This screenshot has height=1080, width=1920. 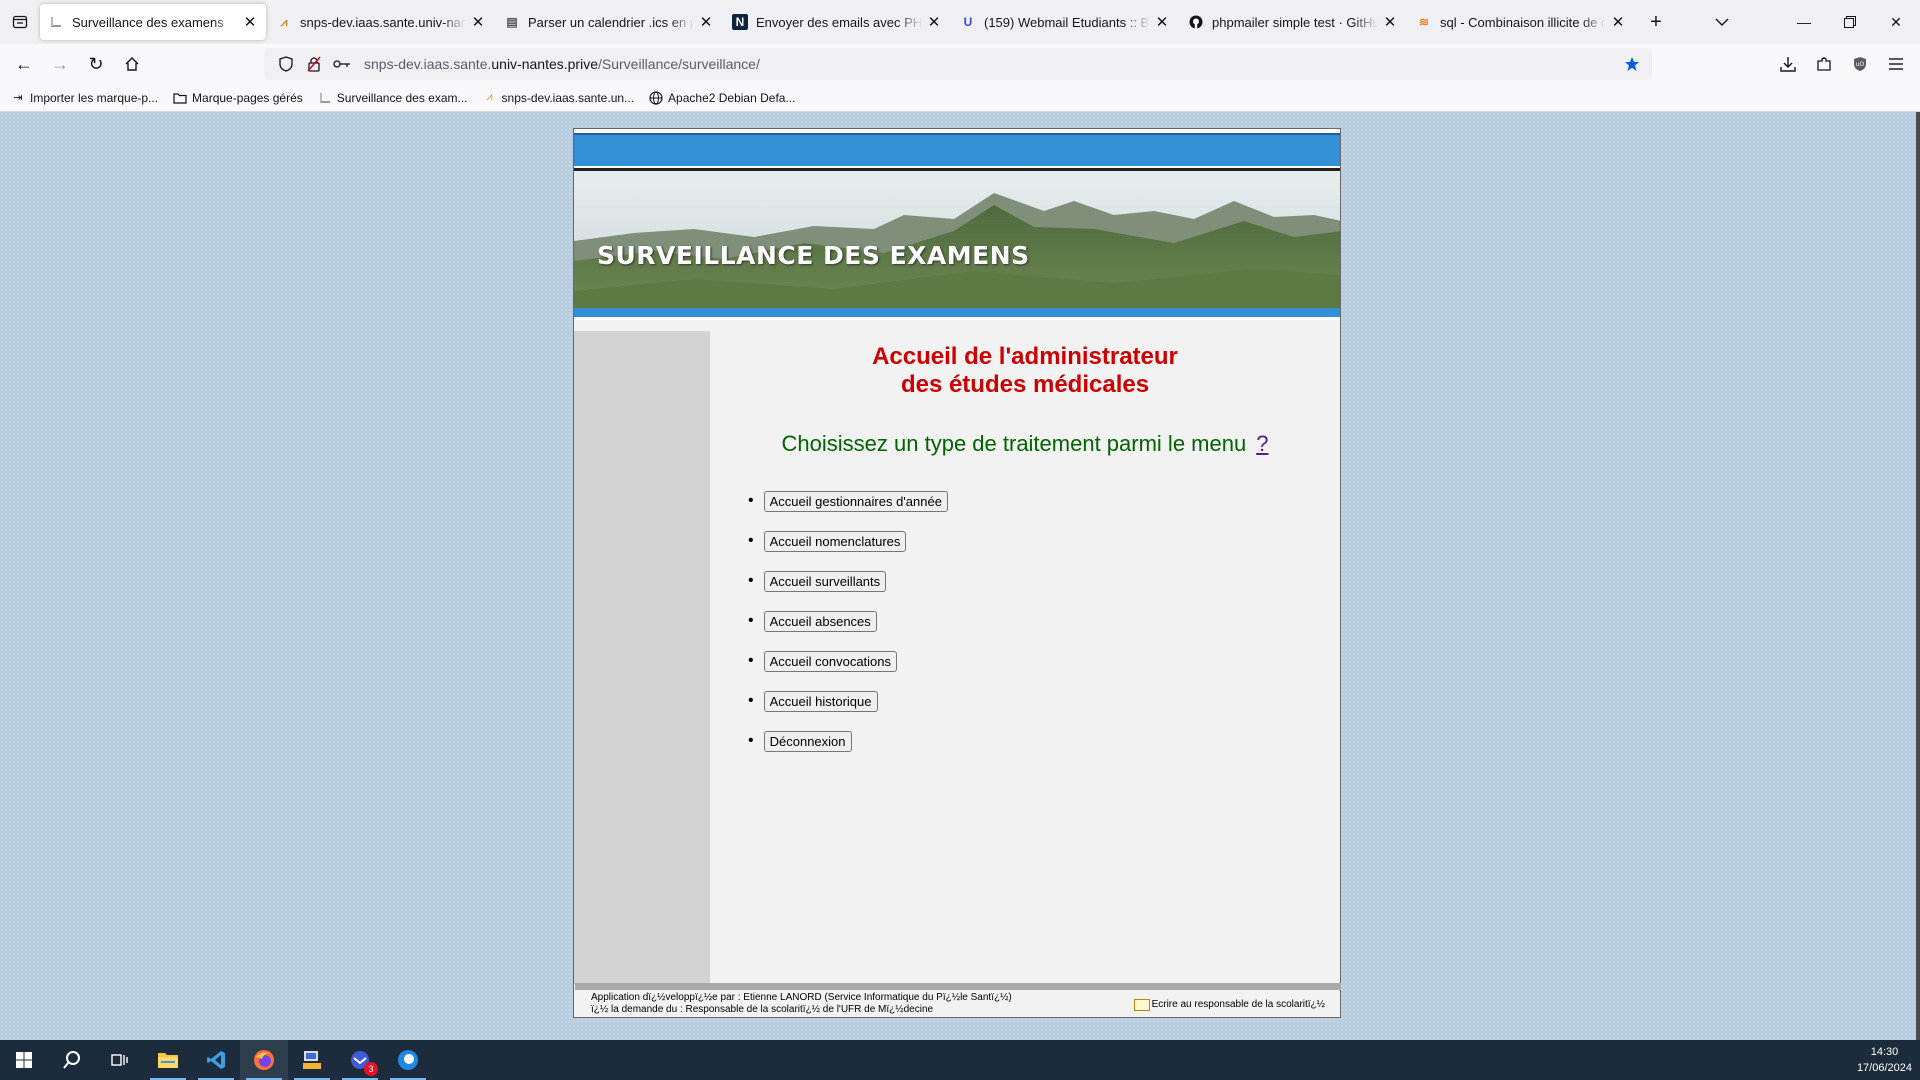 What do you see at coordinates (237, 98) in the screenshot?
I see `bookmark-managed-folder: Marque-pages gérés` at bounding box center [237, 98].